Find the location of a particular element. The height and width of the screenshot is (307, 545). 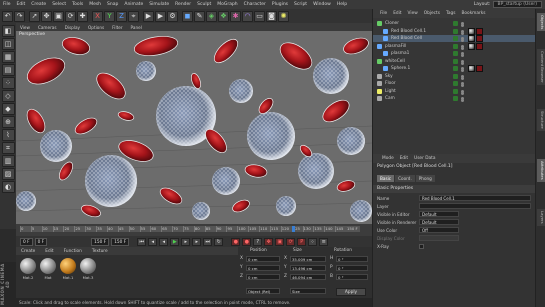

autokey-icon: ● is located at coordinates (247, 241).